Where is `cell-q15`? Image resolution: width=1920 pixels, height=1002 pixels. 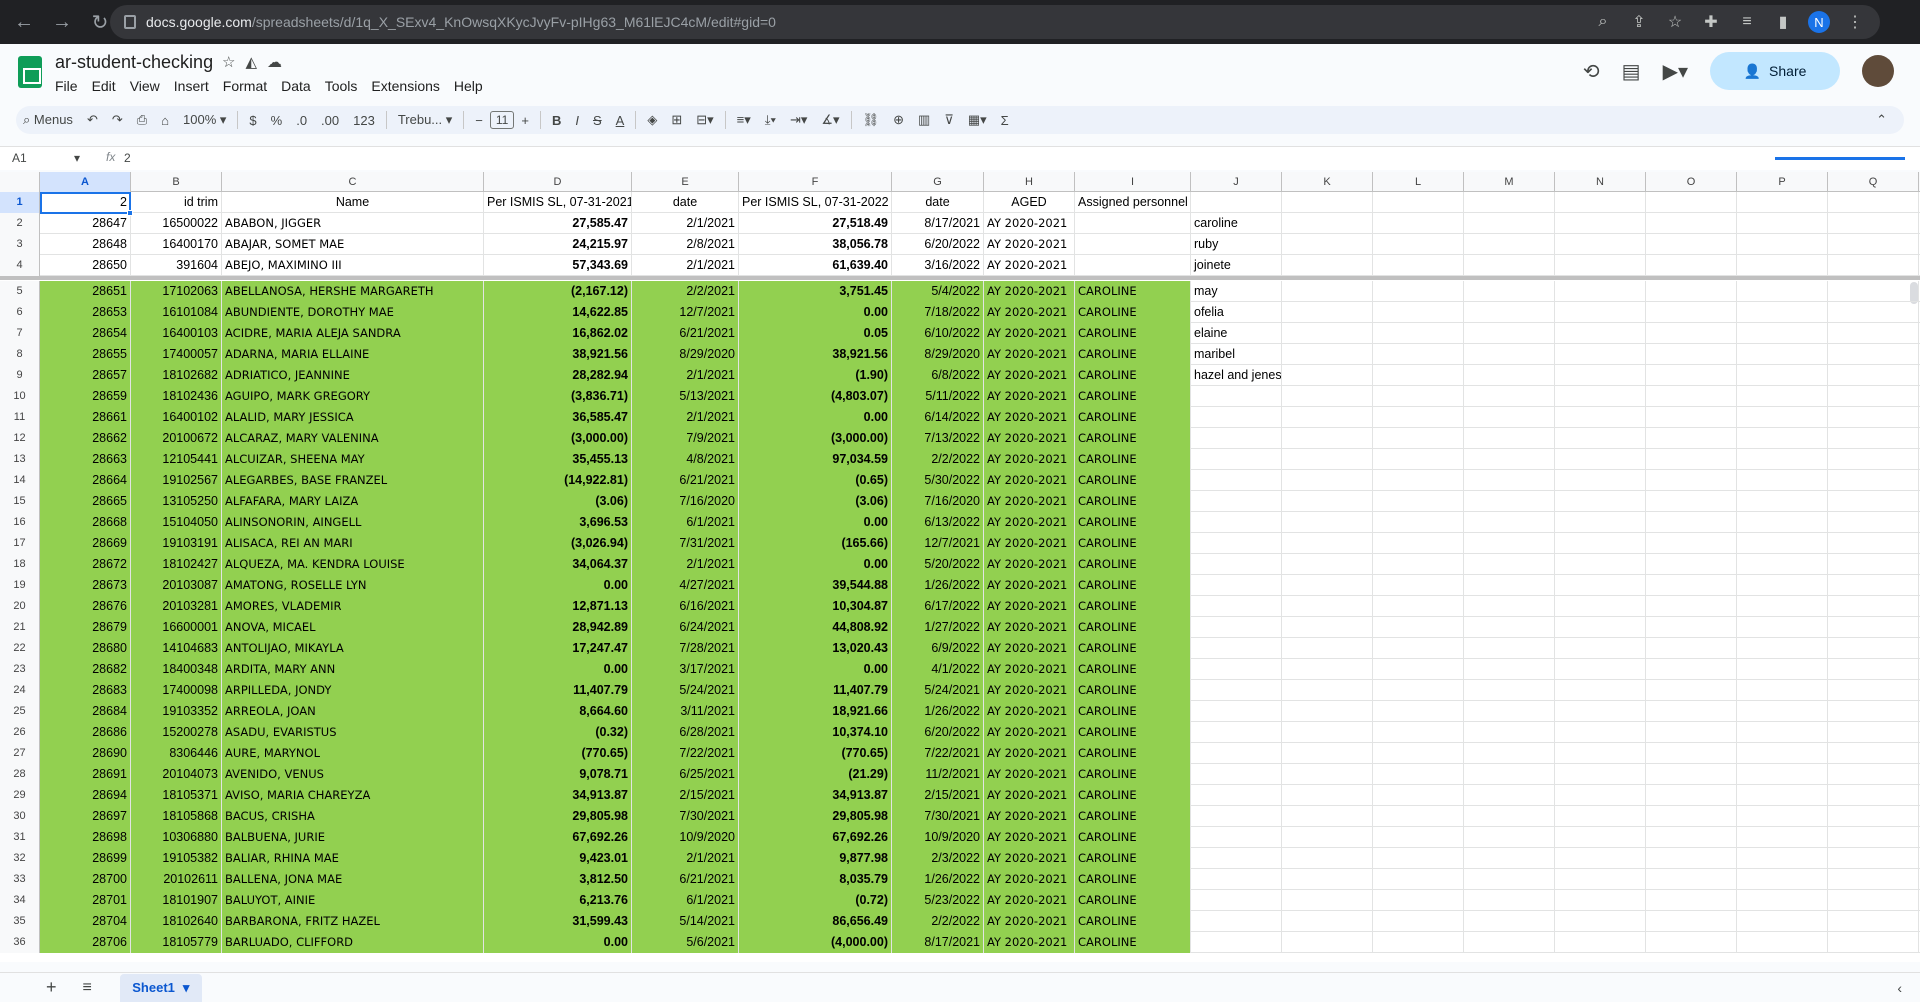 cell-q15 is located at coordinates (1873, 501).